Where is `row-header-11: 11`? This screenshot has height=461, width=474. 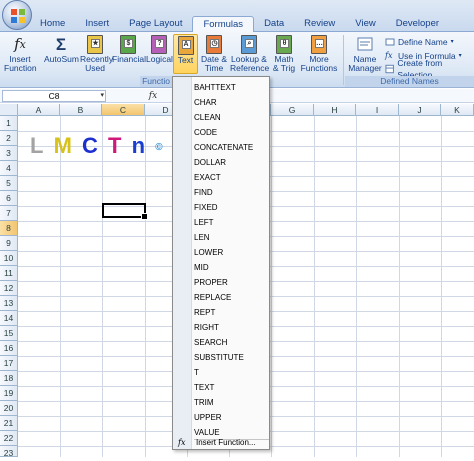
row-header-11: 11 is located at coordinates (9, 273).